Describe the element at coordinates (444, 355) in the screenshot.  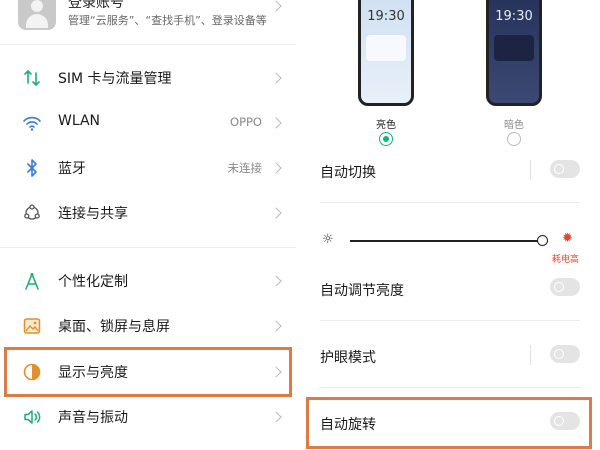
I see `eye-care-row: 护眼模式` at that location.